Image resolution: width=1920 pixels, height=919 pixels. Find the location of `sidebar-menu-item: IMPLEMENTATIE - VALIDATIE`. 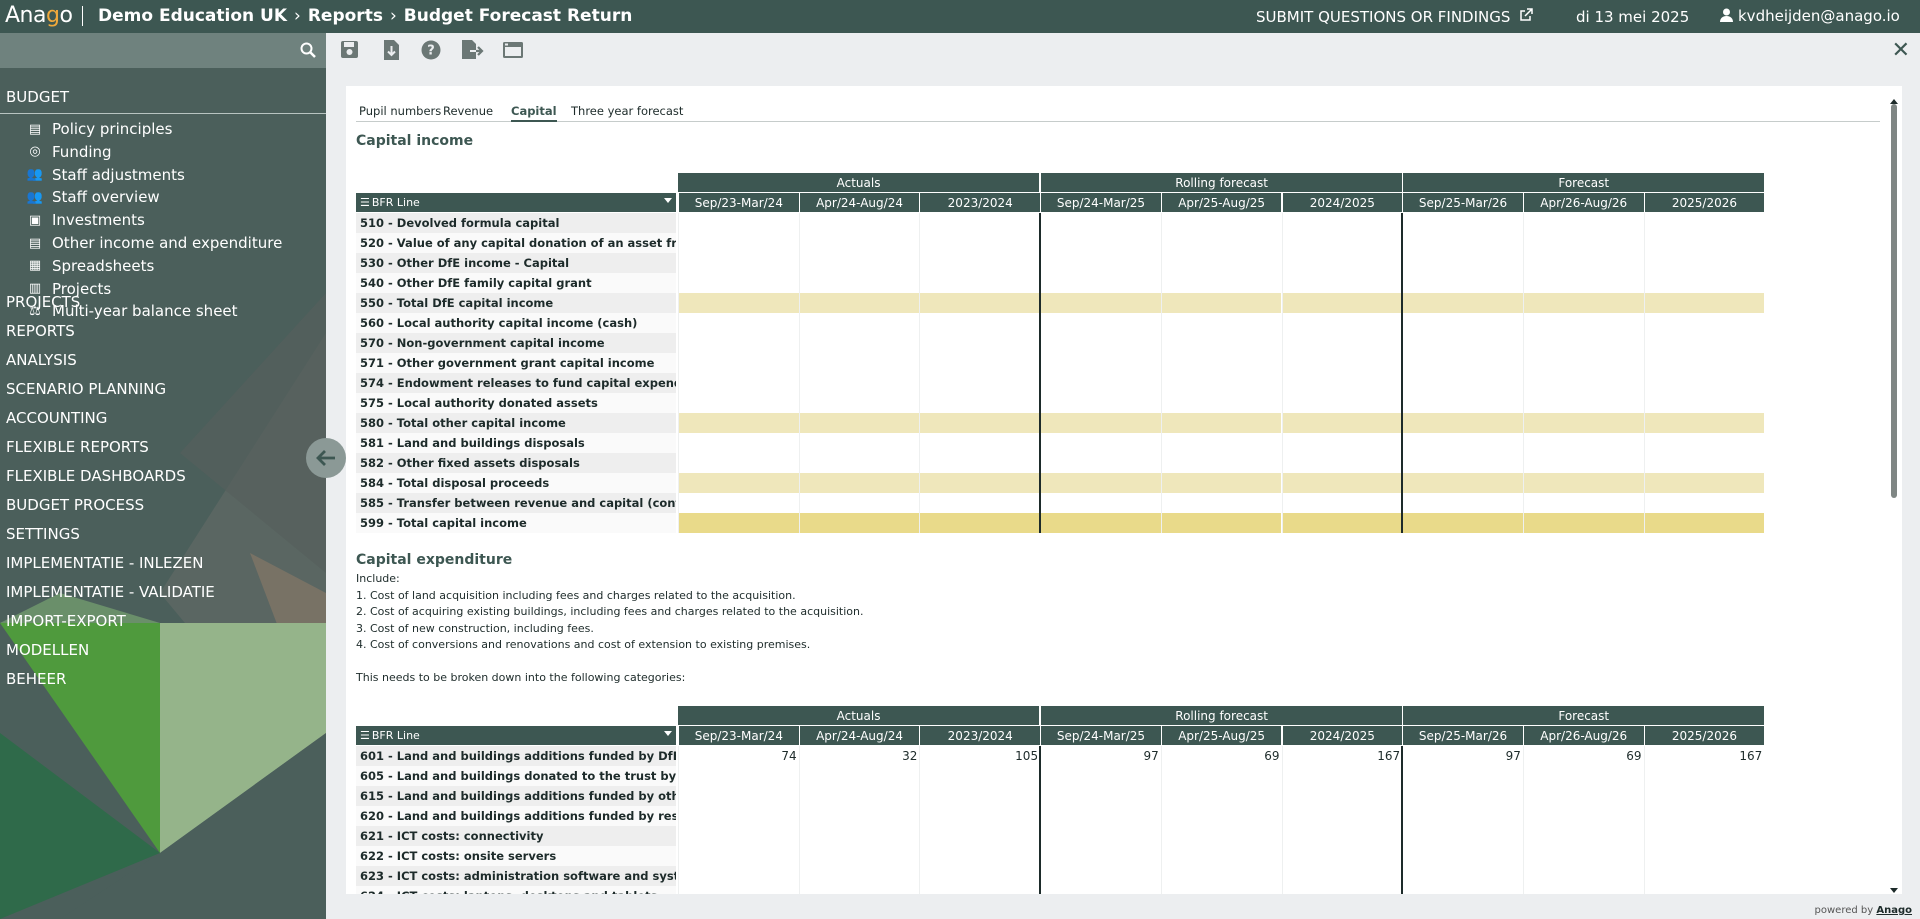

sidebar-menu-item: IMPLEMENTATIE - VALIDATIE is located at coordinates (110, 592).